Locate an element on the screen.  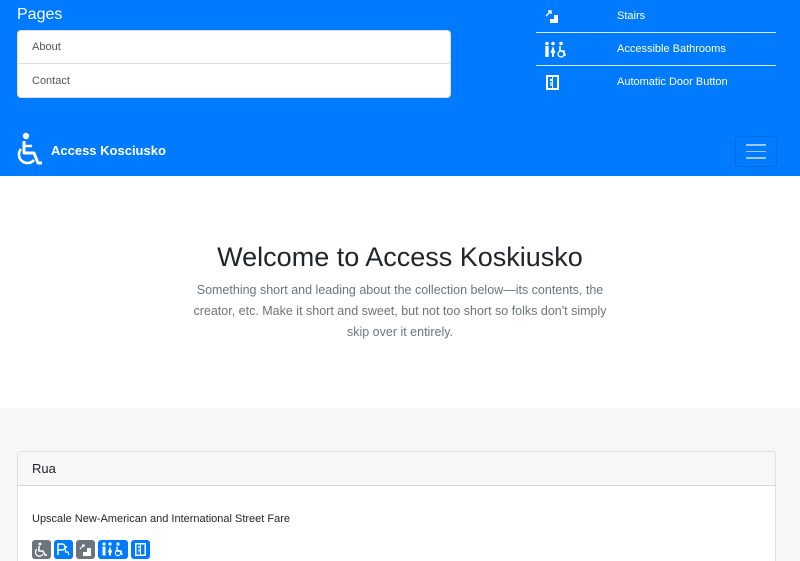
badge-stairs is located at coordinates (85, 549).